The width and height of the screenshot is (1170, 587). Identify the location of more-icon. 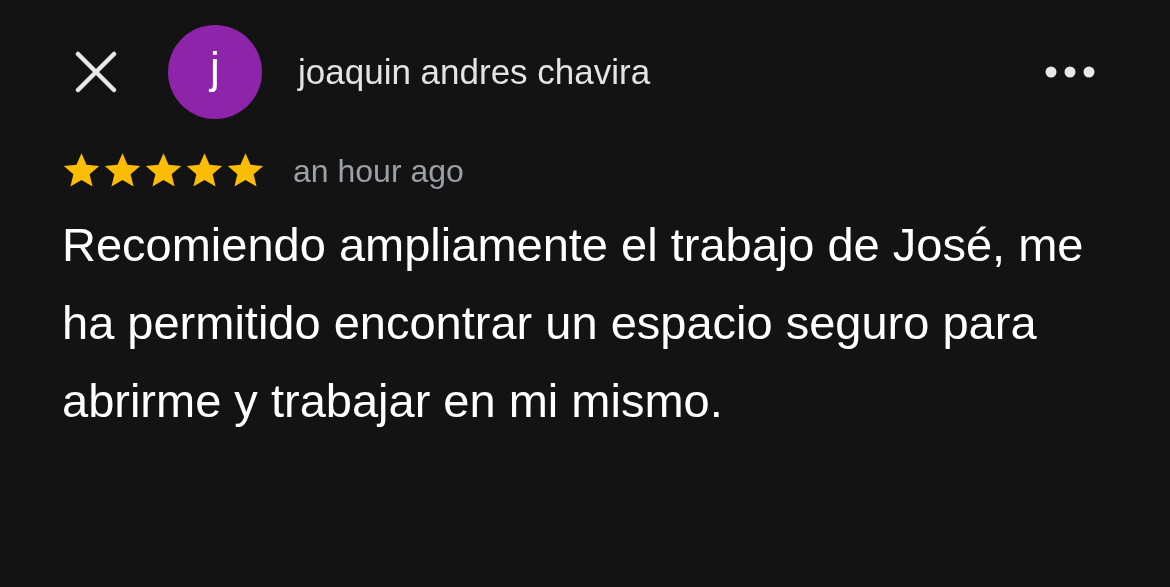
(1070, 72).